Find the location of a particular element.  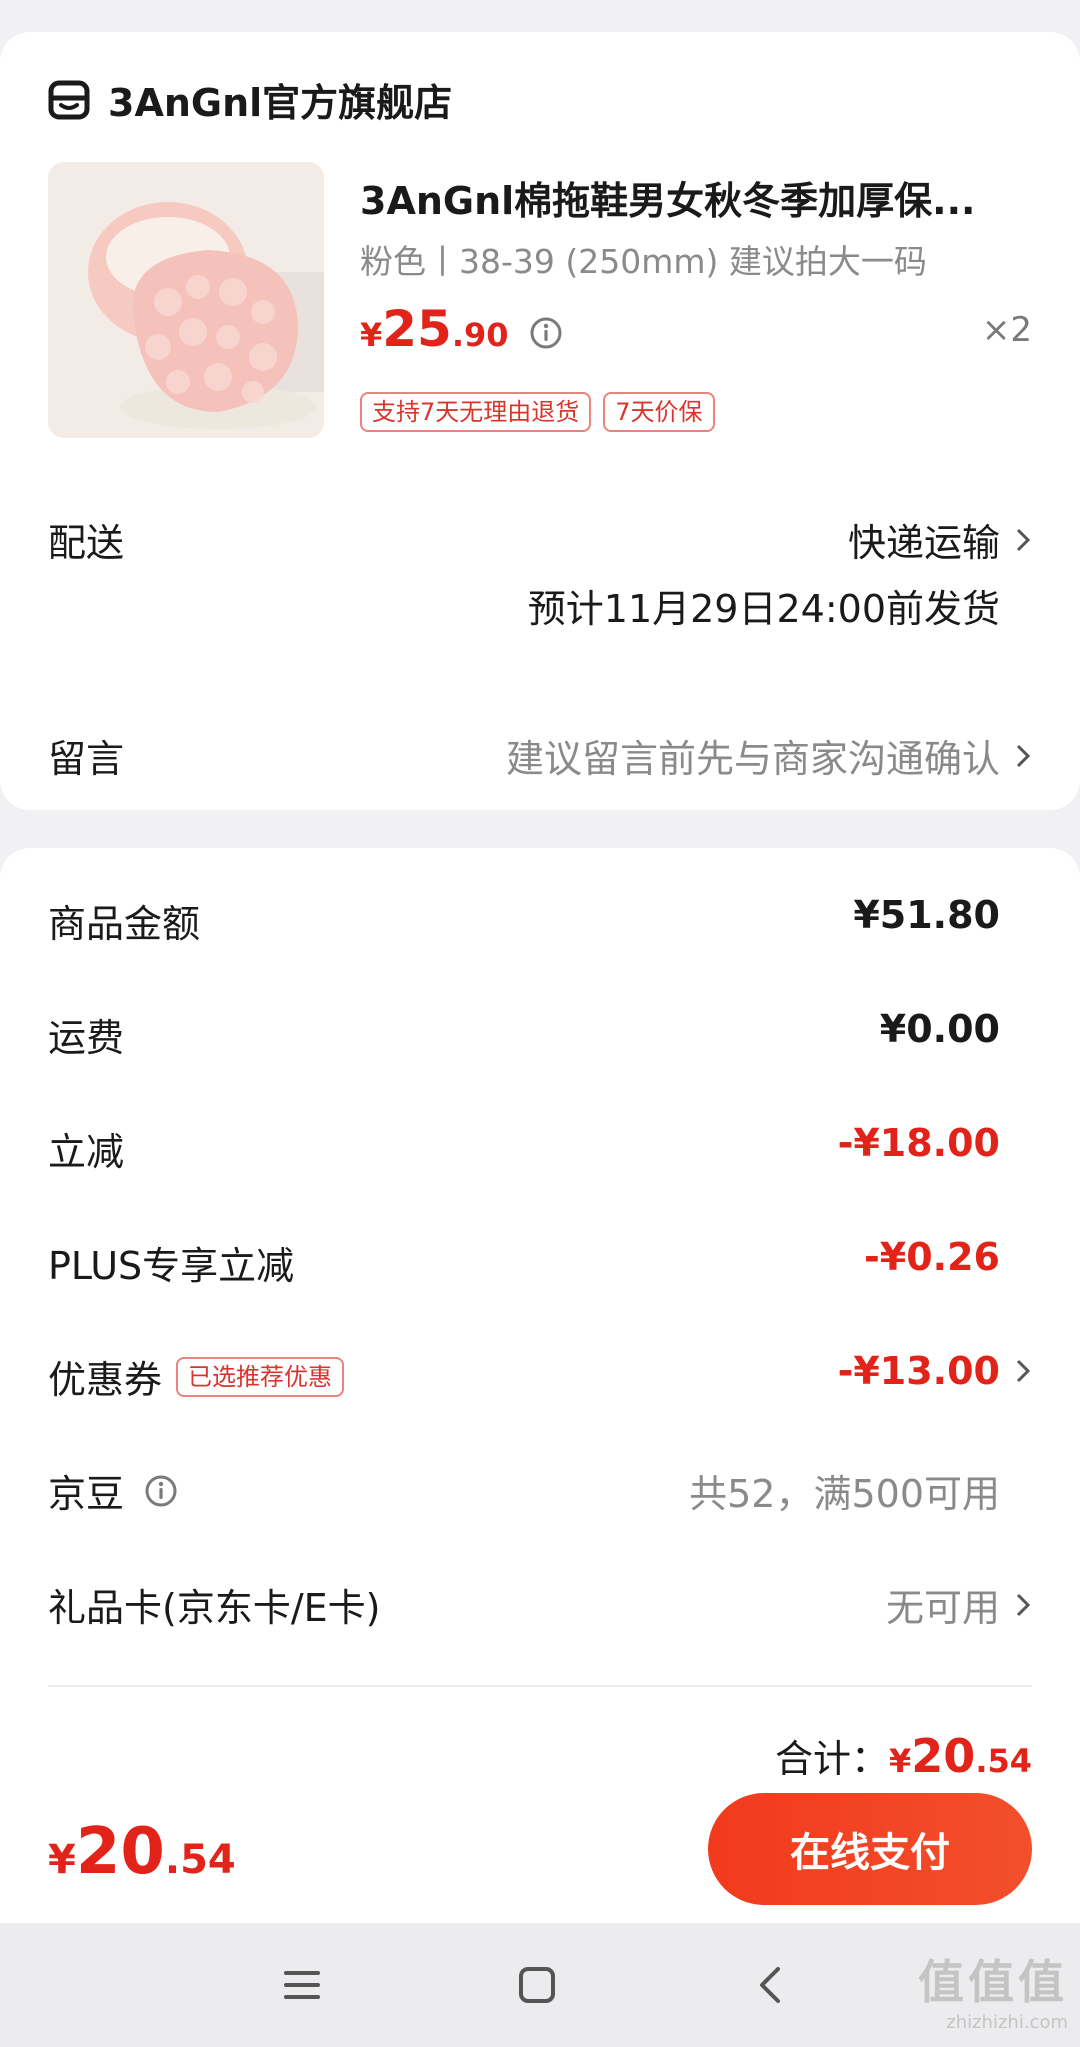

giftcard-value: 无可用 is located at coordinates (942, 1608).